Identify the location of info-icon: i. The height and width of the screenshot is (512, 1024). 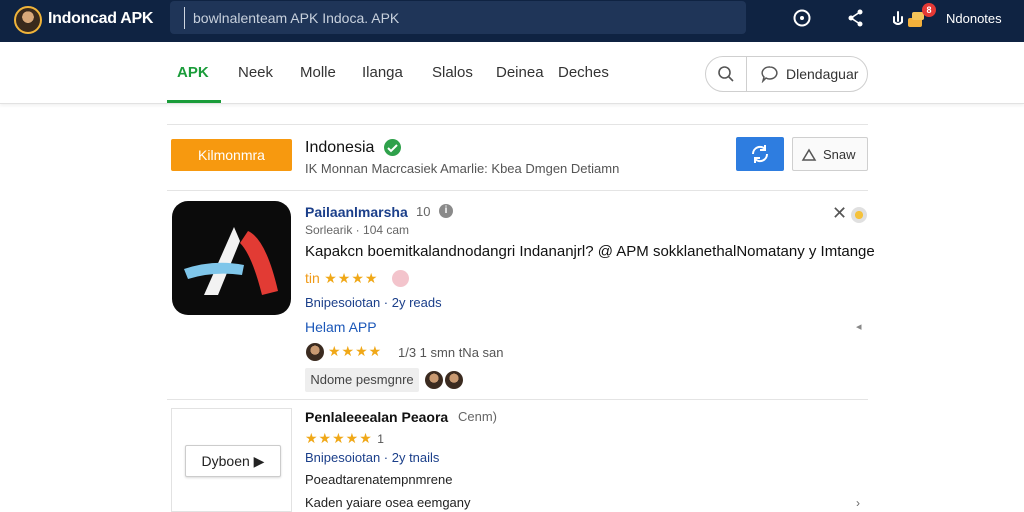
(446, 211).